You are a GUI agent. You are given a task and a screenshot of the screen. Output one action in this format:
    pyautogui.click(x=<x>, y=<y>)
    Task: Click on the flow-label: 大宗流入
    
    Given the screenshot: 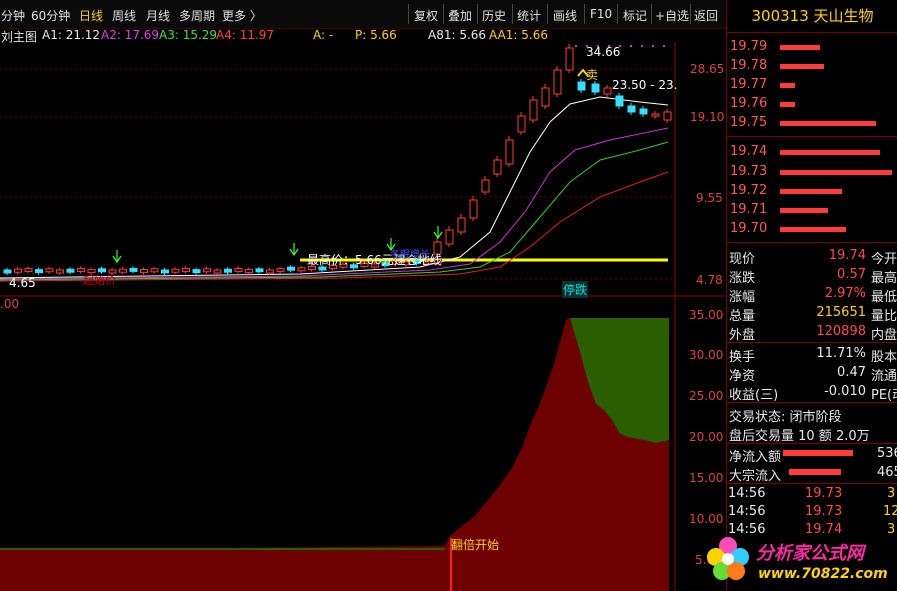 What is the action you would take?
    pyautogui.click(x=755, y=476)
    